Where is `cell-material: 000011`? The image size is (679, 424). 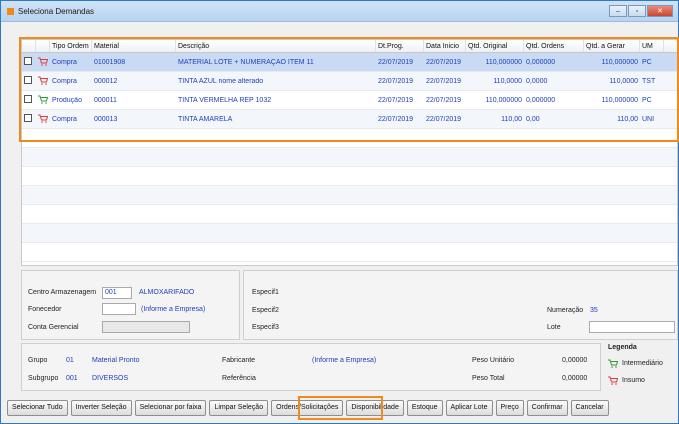 cell-material: 000011 is located at coordinates (105, 100).